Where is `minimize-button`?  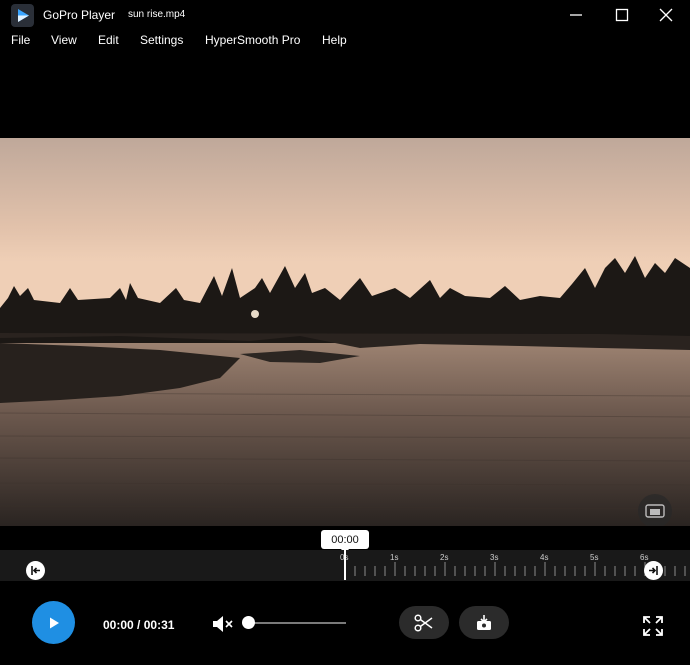
minimize-button is located at coordinates (576, 15).